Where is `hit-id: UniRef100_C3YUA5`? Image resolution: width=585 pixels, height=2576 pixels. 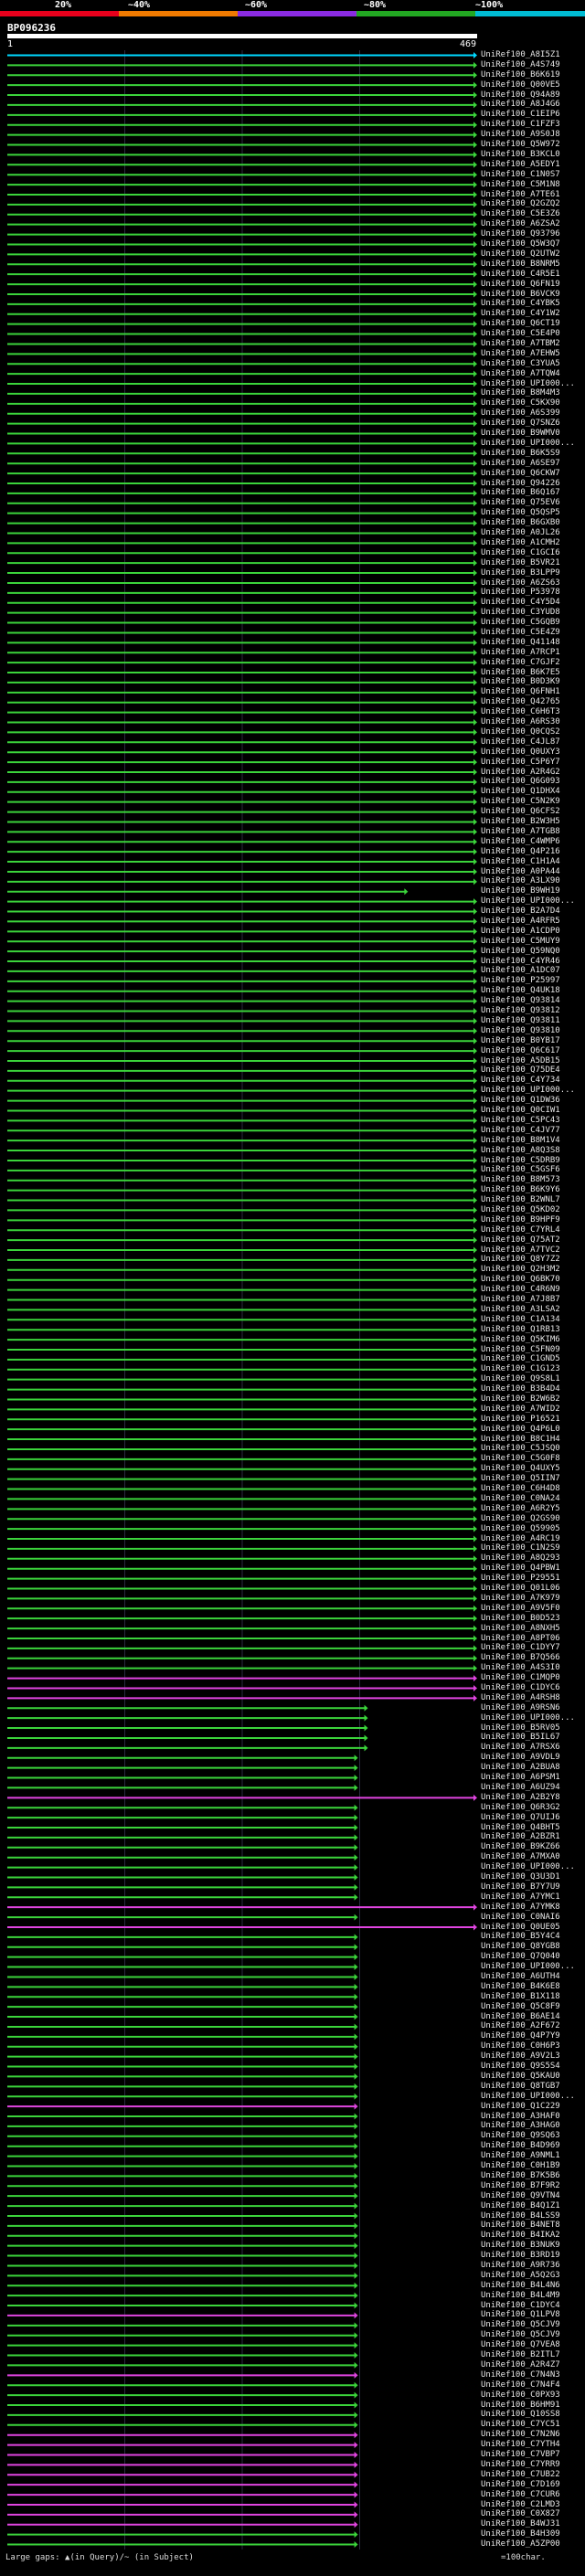
hit-id: UniRef100_C3YUA5 is located at coordinates (520, 363).